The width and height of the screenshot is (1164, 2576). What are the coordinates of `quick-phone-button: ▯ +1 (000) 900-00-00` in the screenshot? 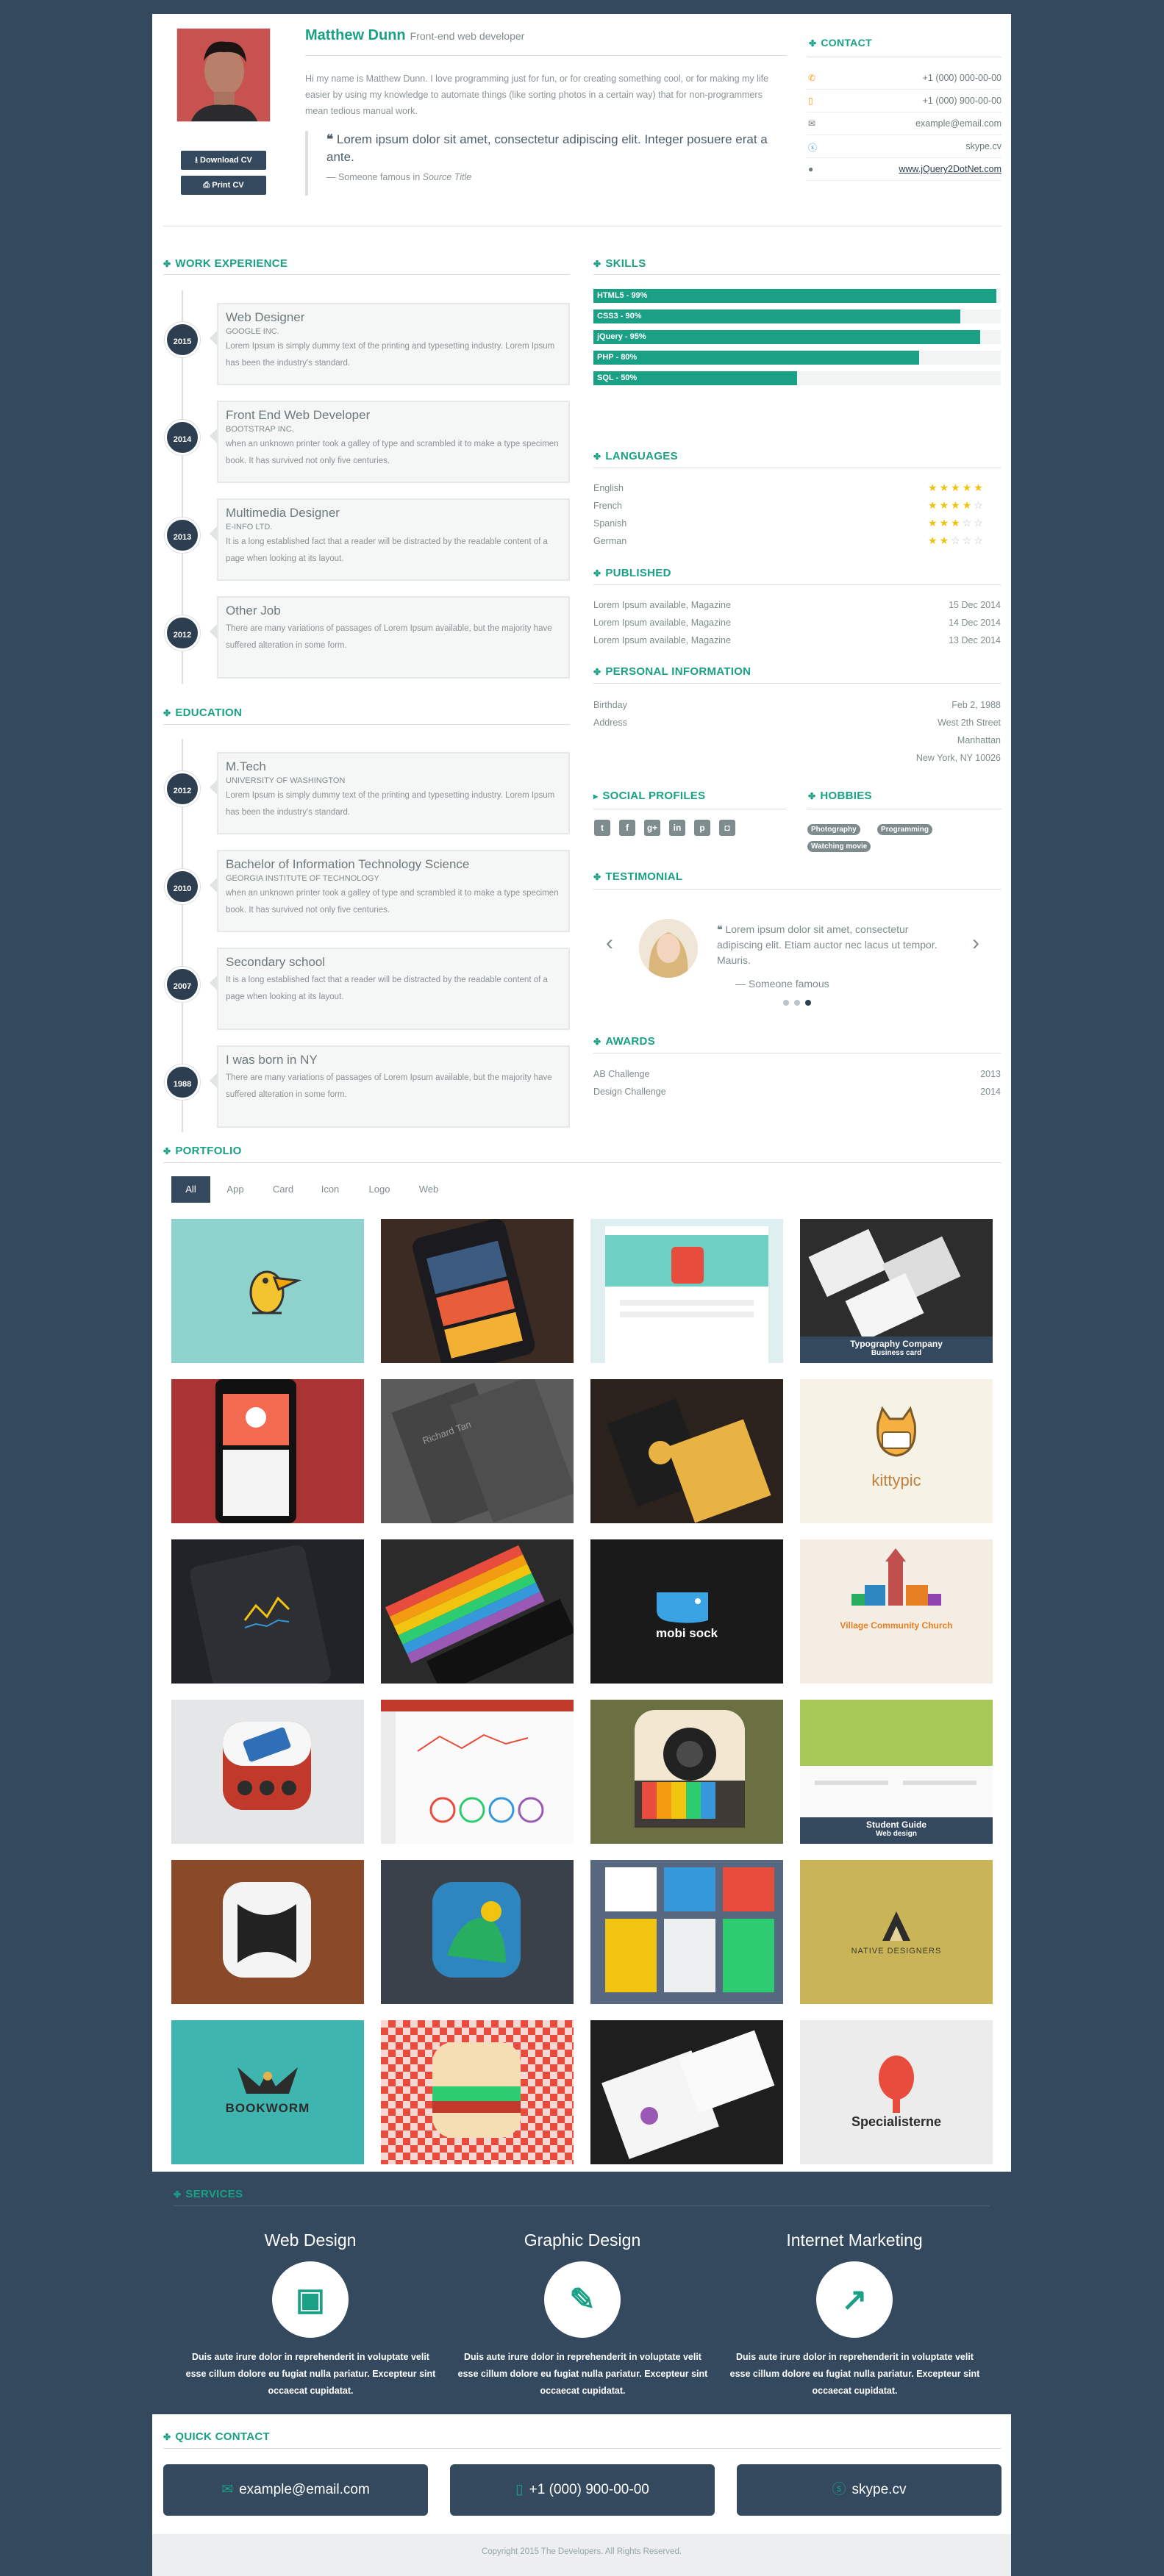 It's located at (582, 2490).